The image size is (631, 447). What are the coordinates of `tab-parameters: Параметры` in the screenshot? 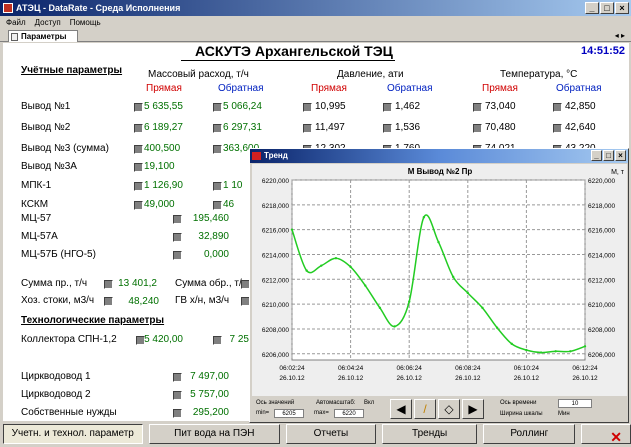 It's located at (43, 36).